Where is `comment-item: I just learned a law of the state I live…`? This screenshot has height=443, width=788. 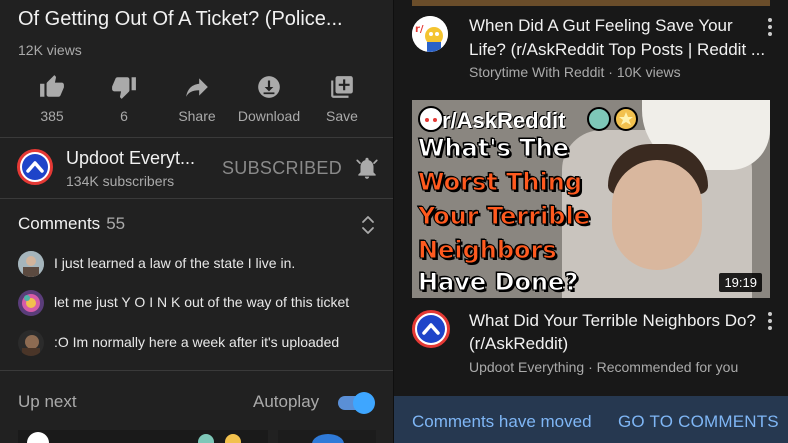 comment-item: I just learned a law of the state I live… is located at coordinates (203, 264).